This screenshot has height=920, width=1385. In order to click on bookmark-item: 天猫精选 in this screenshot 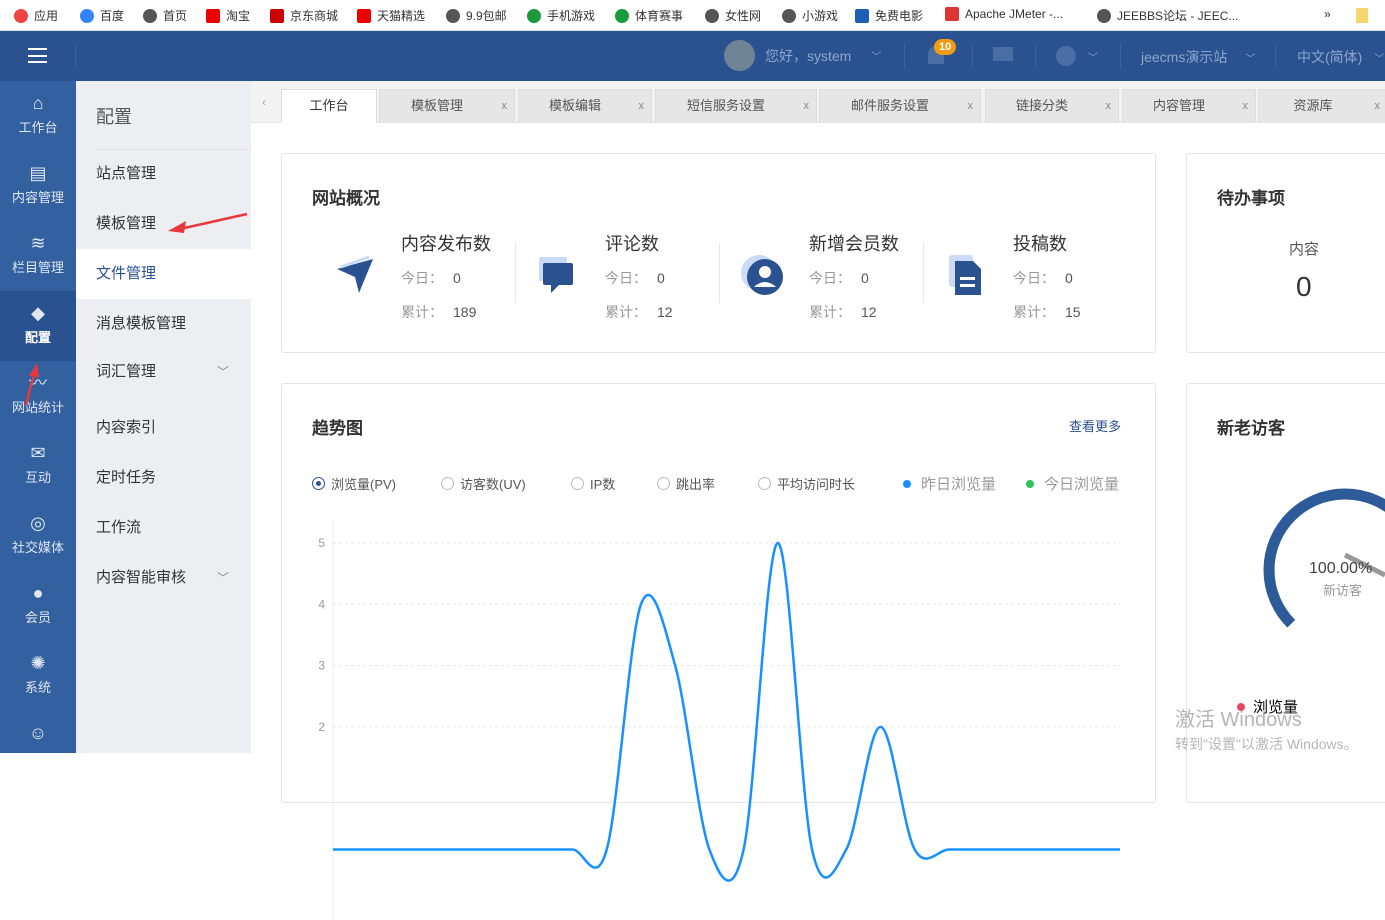, I will do `click(391, 15)`.